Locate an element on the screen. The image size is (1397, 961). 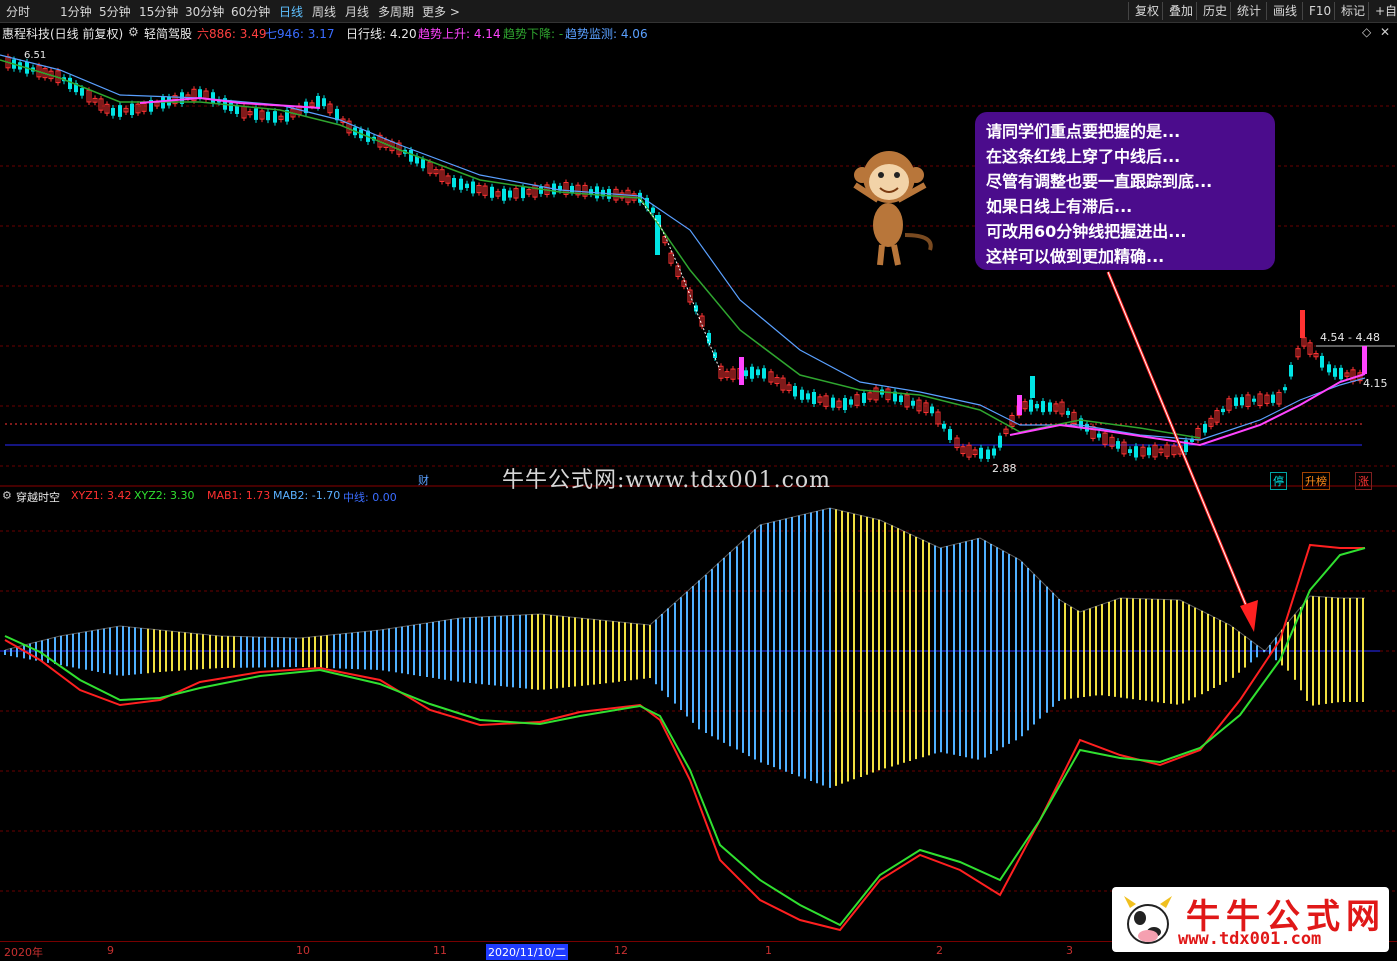
indicator-gear-icon: ⚙ is located at coordinates (7, 495).